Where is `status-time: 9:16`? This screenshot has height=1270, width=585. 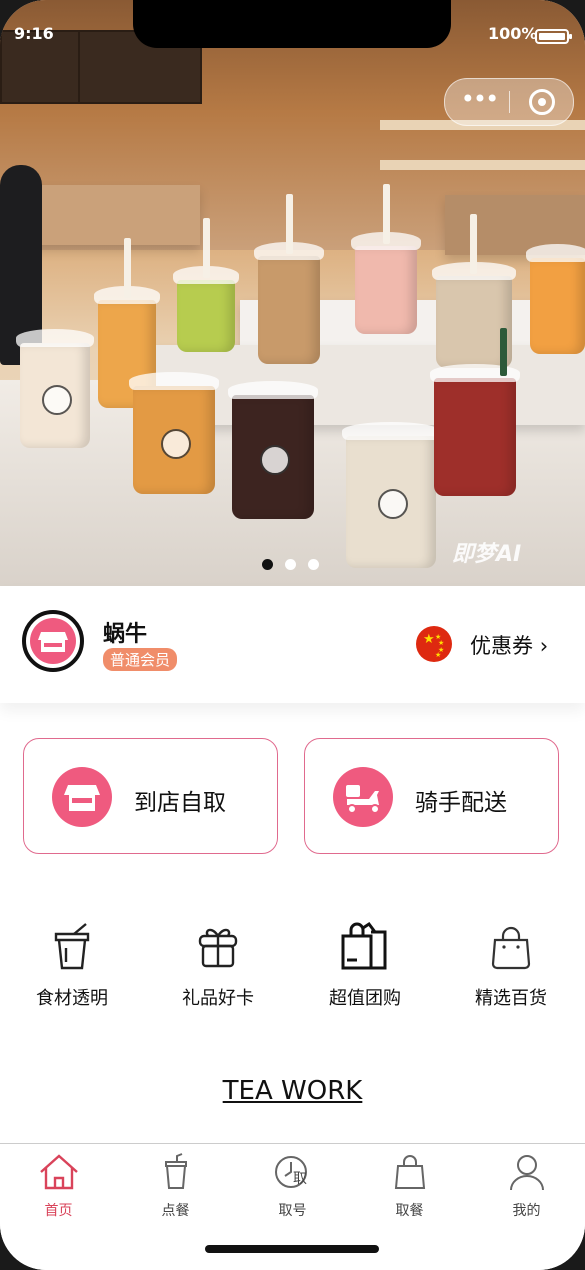
status-time: 9:16 is located at coordinates (34, 33).